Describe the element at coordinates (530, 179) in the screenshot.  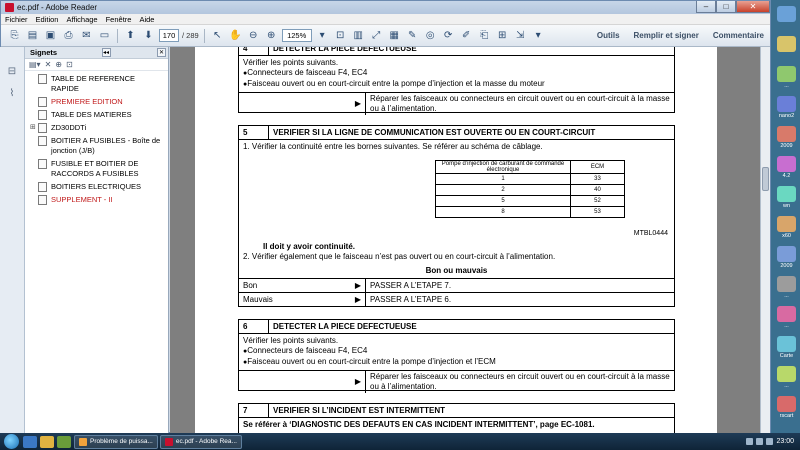
I see `table-row: 1 33` at that location.